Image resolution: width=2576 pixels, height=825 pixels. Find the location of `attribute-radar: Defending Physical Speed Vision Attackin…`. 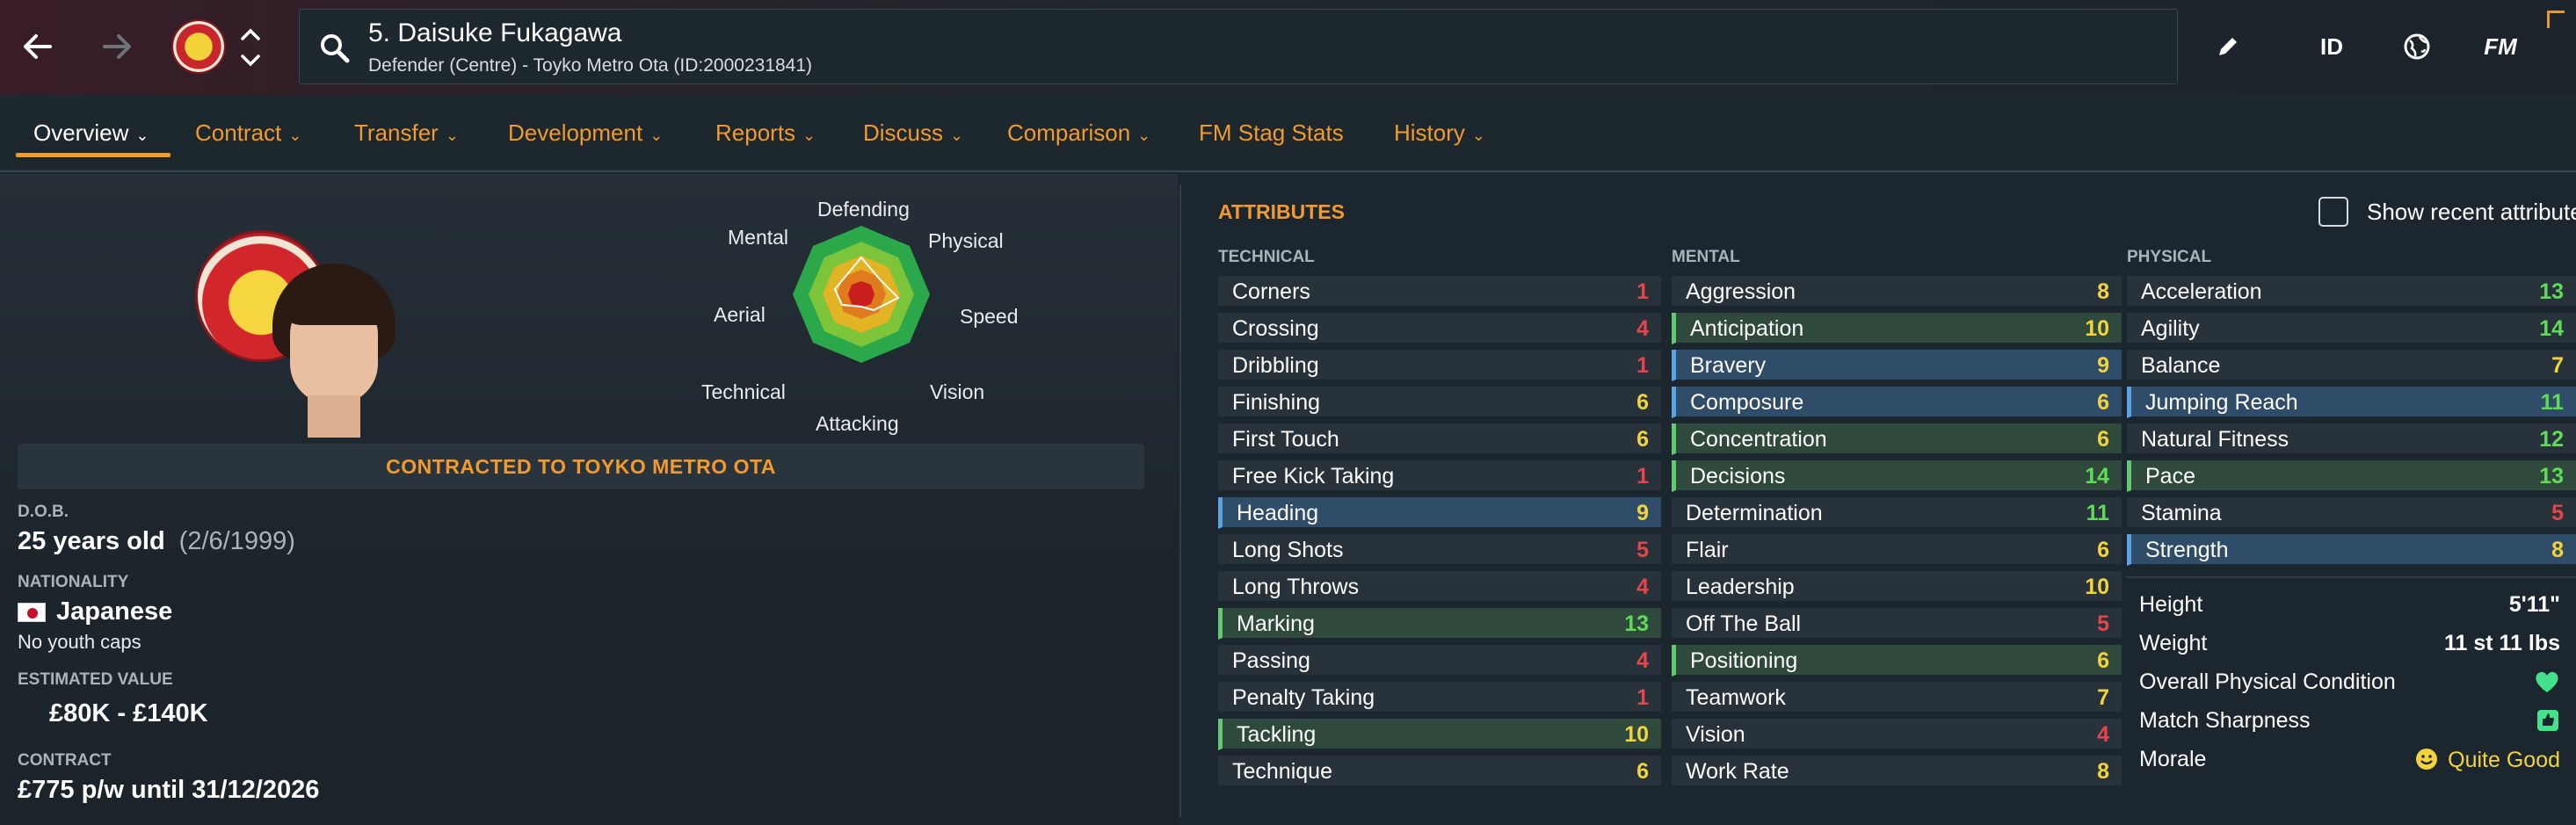

attribute-radar: Defending Physical Speed Vision Attackin… is located at coordinates (870, 321).